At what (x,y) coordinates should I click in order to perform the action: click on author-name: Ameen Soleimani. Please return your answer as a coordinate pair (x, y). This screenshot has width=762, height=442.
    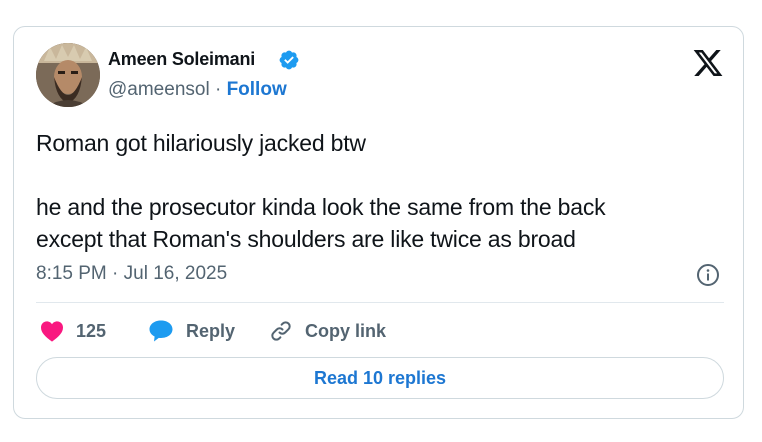
    Looking at the image, I should click on (181, 59).